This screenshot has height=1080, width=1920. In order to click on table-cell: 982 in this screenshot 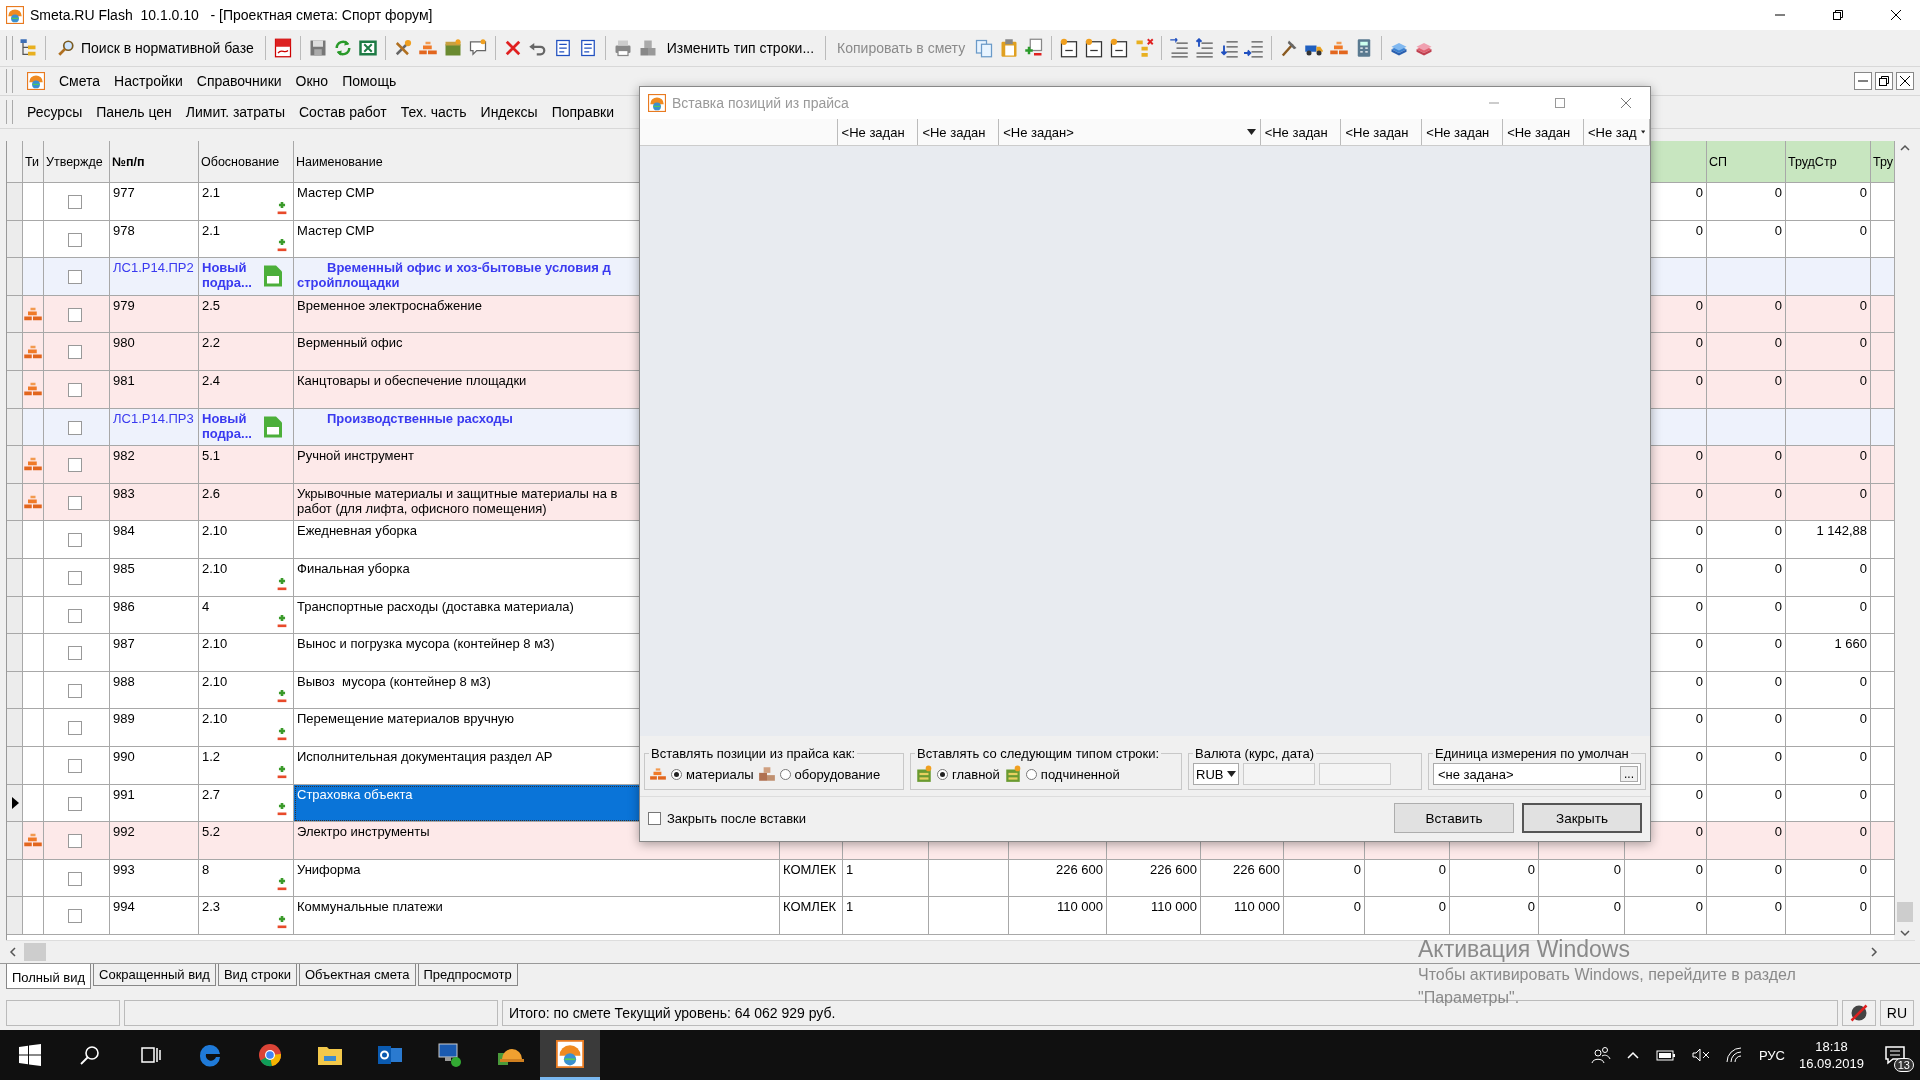, I will do `click(124, 456)`.